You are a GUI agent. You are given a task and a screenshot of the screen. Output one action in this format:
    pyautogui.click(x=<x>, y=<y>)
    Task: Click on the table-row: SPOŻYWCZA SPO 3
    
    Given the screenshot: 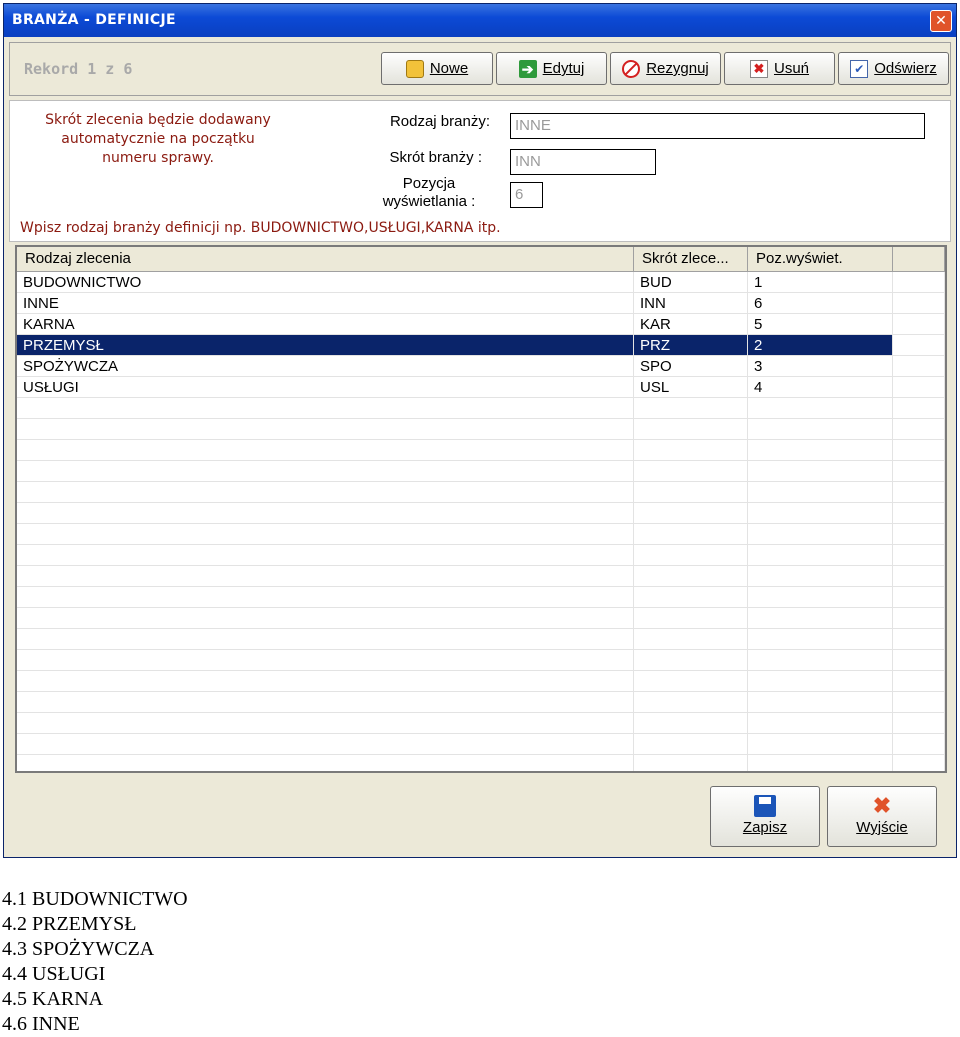 What is the action you would take?
    pyautogui.click(x=481, y=366)
    